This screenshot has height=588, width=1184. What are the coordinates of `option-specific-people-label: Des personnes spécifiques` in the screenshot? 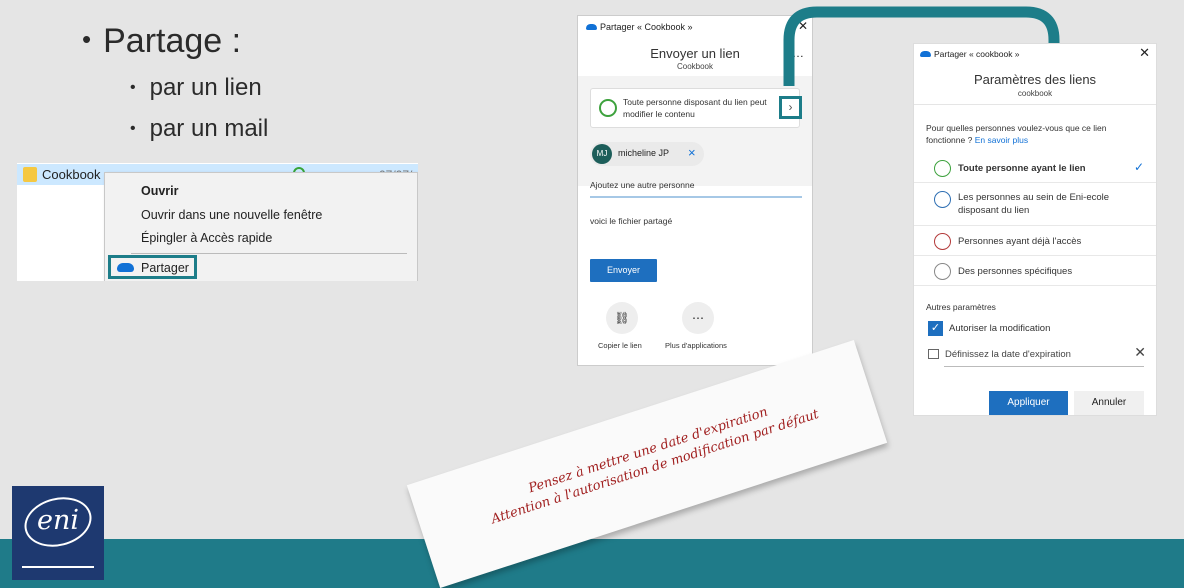 It's located at (1015, 271).